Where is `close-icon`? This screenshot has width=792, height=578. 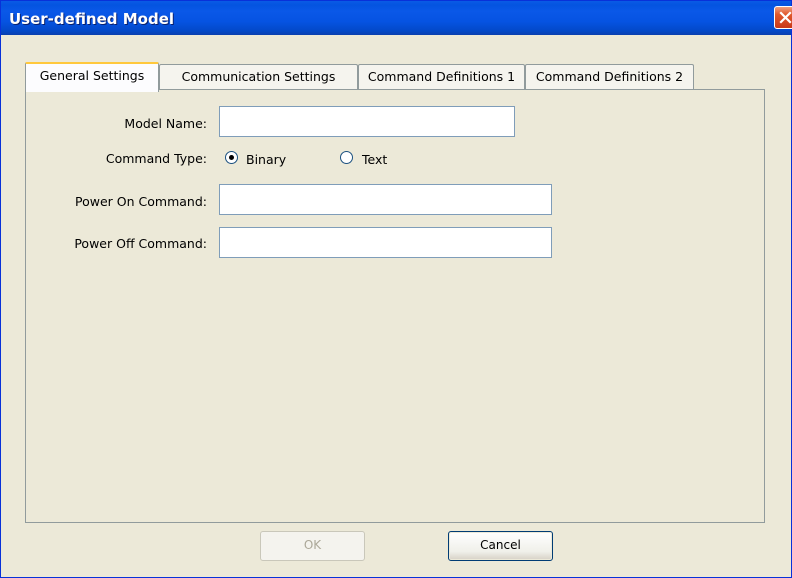 close-icon is located at coordinates (785, 17).